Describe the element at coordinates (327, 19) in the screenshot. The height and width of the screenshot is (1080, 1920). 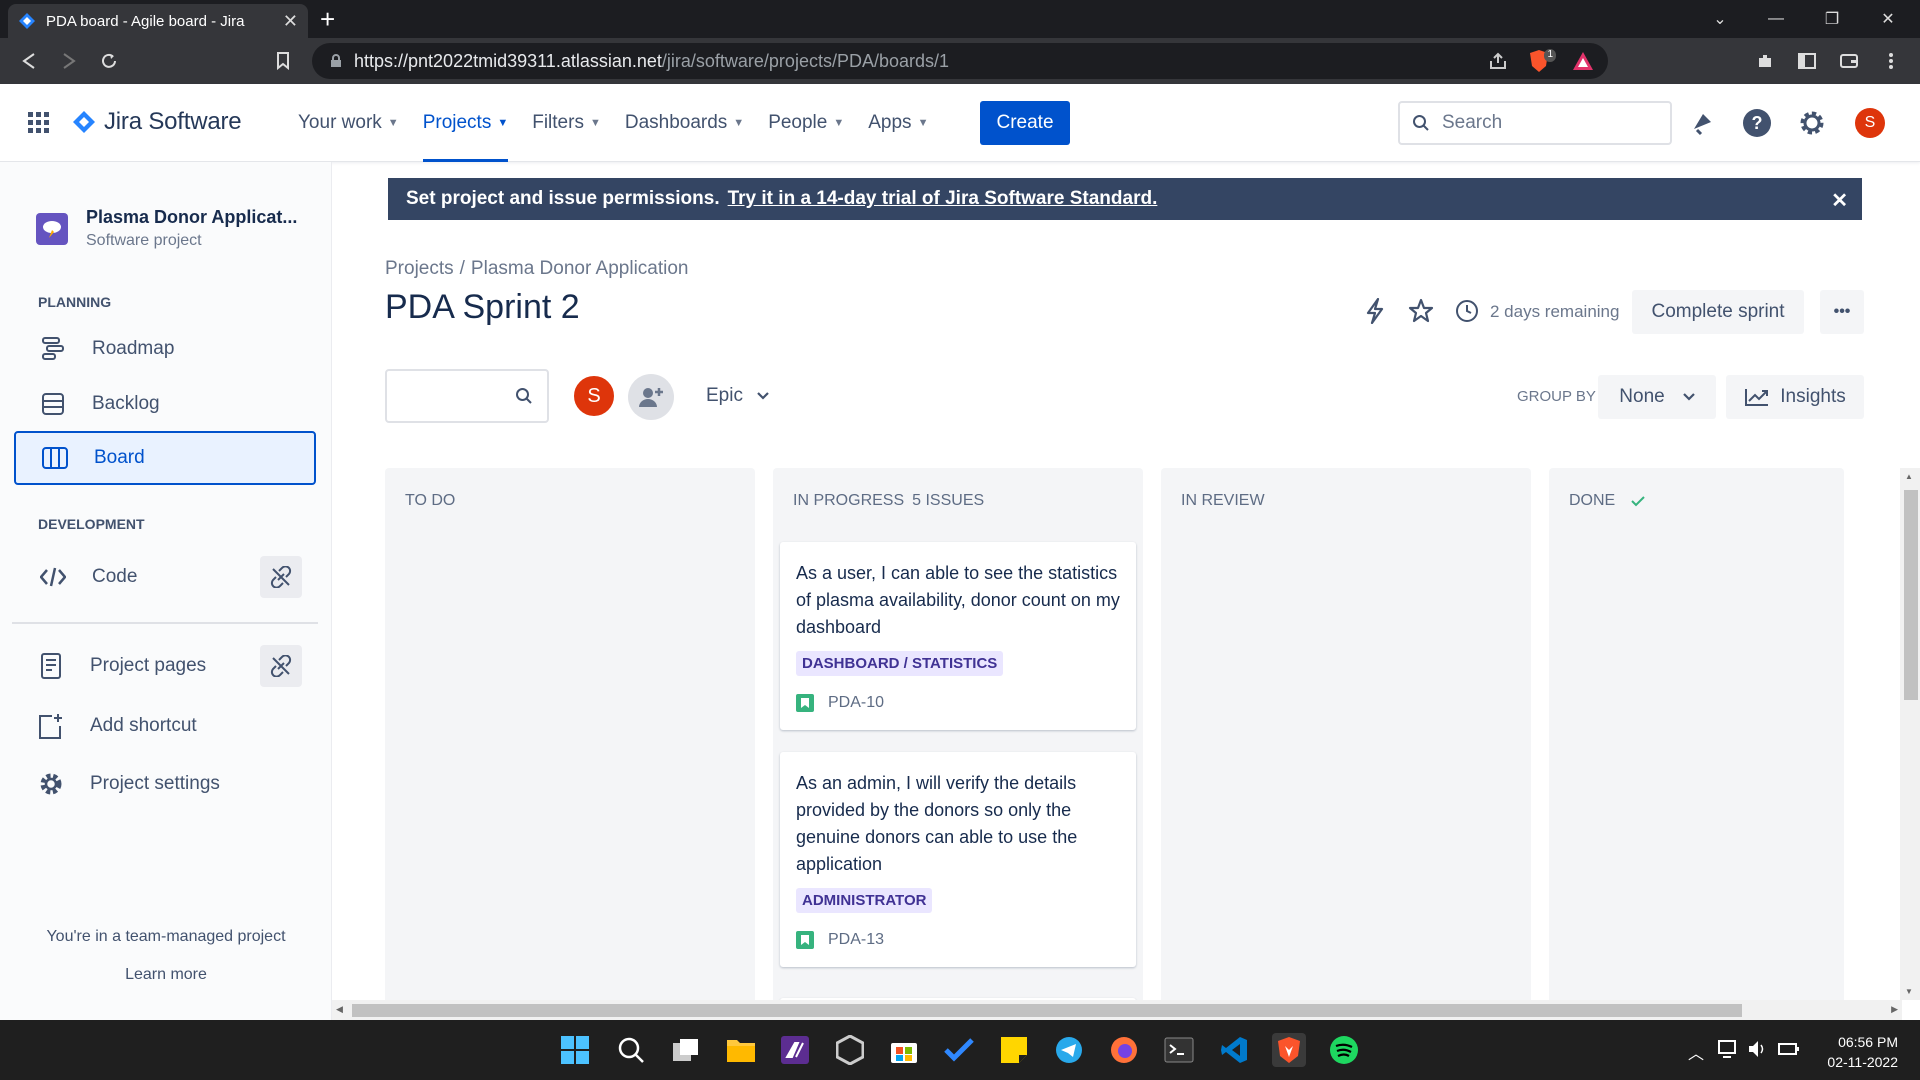
I see `new-tab-button: +` at that location.